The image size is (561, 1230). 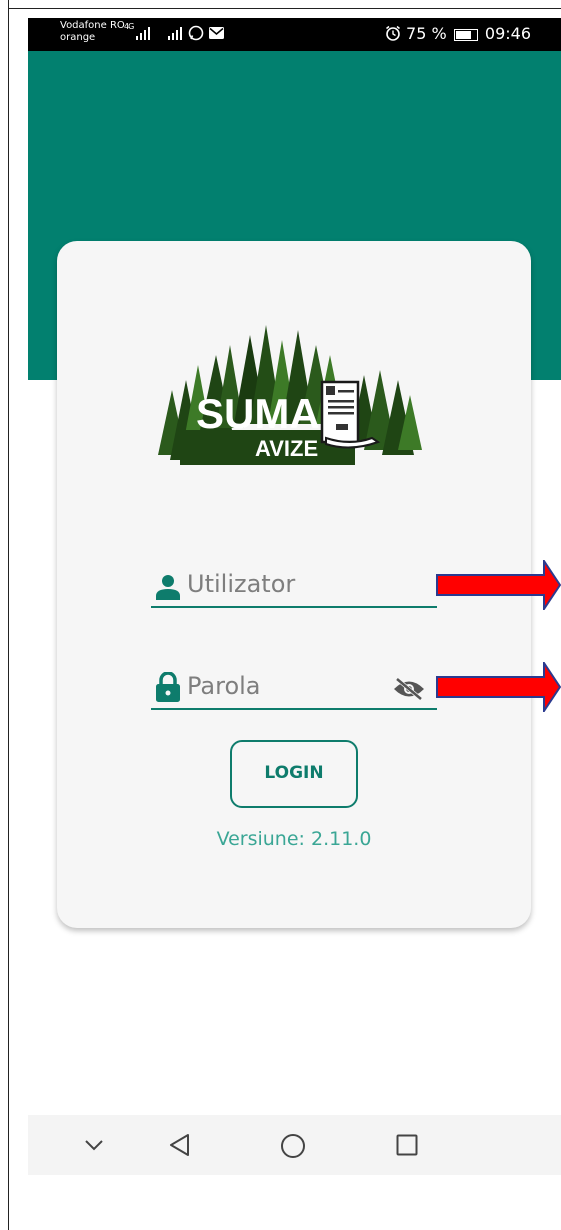 What do you see at coordinates (92, 25) in the screenshot?
I see `carrier-primary: Vodafone RO` at bounding box center [92, 25].